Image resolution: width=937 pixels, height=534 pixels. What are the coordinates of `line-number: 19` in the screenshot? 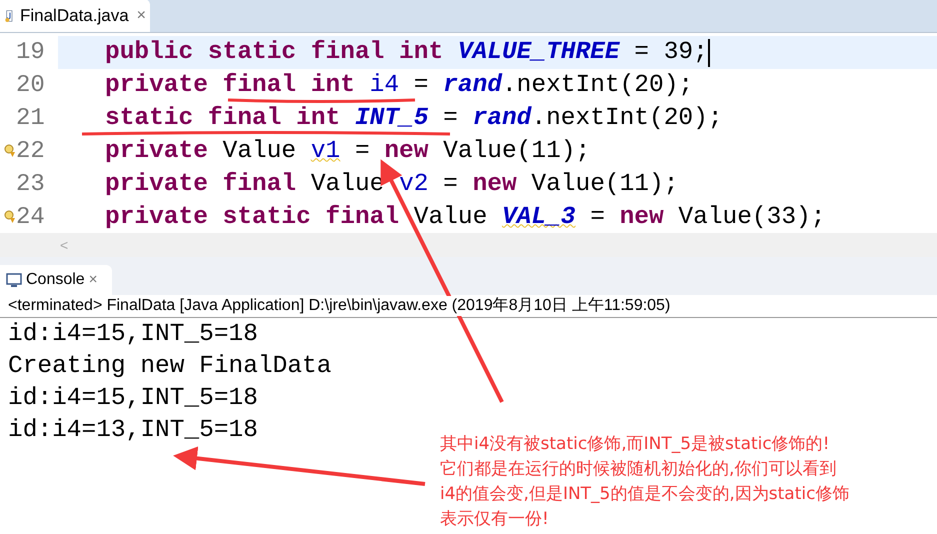 It's located at (30, 53).